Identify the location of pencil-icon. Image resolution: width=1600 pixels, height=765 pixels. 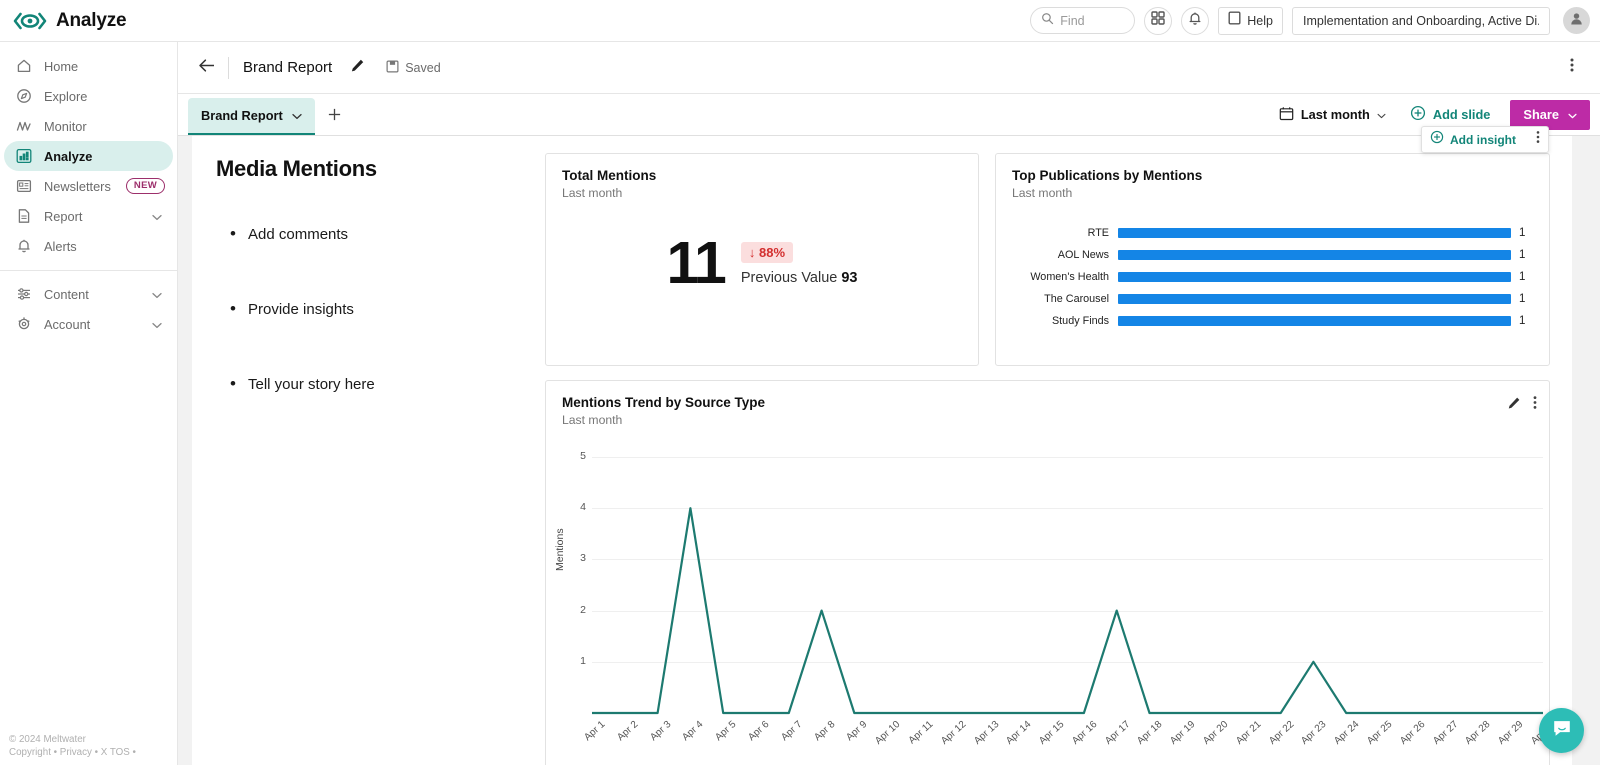
(1514, 405).